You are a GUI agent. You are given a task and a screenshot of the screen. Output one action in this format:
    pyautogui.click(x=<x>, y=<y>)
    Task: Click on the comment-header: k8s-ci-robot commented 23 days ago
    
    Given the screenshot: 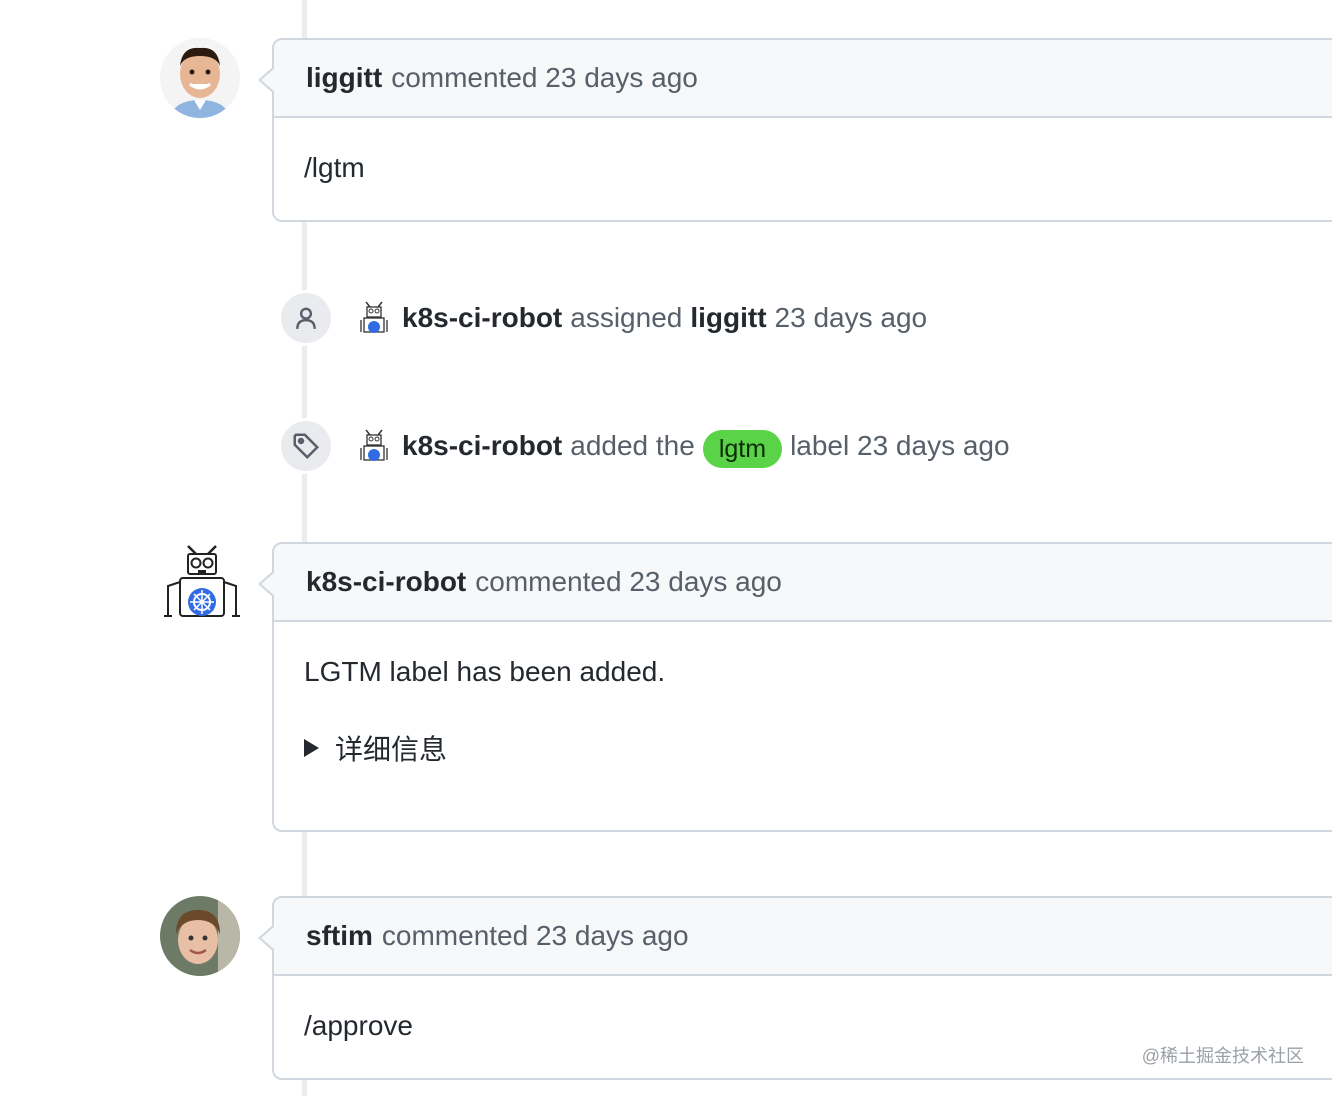 What is the action you would take?
    pyautogui.click(x=803, y=583)
    